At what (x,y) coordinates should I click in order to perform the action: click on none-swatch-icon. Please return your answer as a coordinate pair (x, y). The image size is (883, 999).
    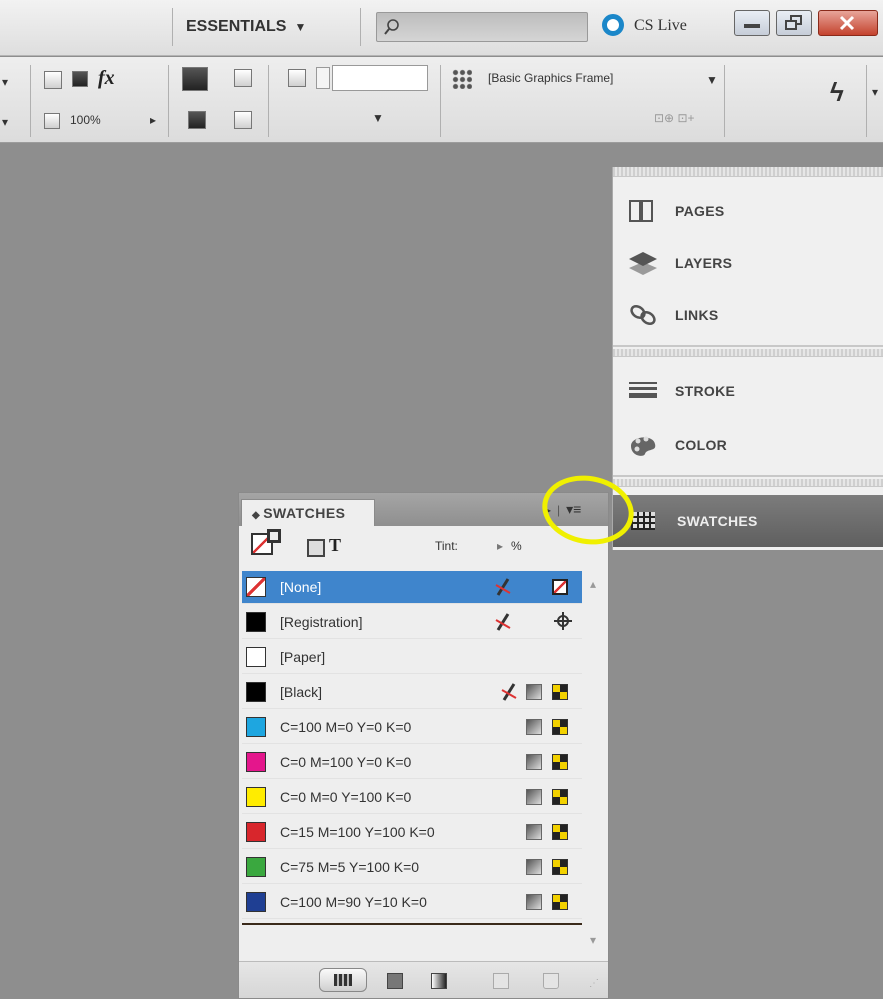
    Looking at the image, I should click on (560, 587).